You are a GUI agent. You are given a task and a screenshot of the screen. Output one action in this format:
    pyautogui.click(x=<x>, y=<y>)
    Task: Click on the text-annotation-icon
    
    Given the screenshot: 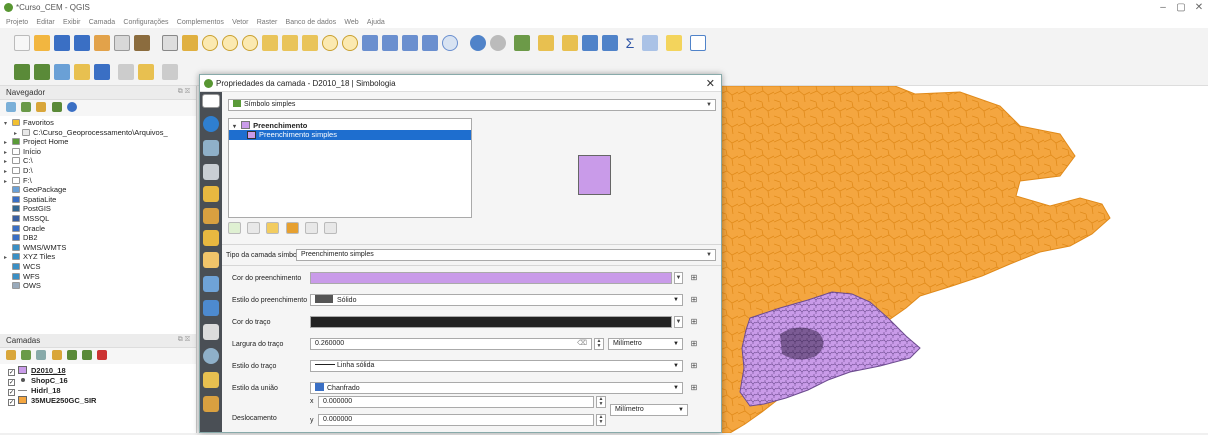 What is the action you would take?
    pyautogui.click(x=698, y=43)
    